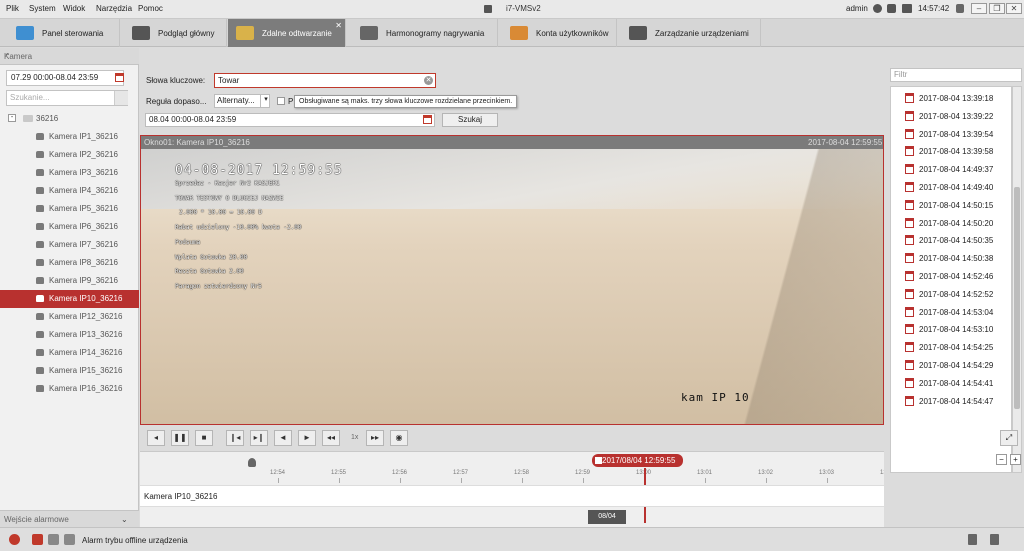 The image size is (1024, 551). What do you see at coordinates (69, 518) in the screenshot?
I see `alarm-input-header: Wejście alarmowe ⌄` at bounding box center [69, 518].